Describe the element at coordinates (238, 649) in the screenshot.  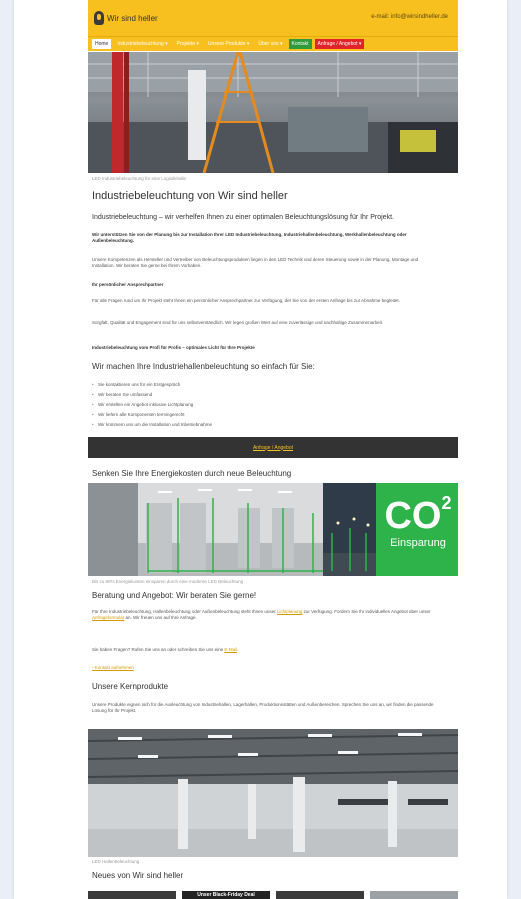
I see `consult-text: .` at that location.